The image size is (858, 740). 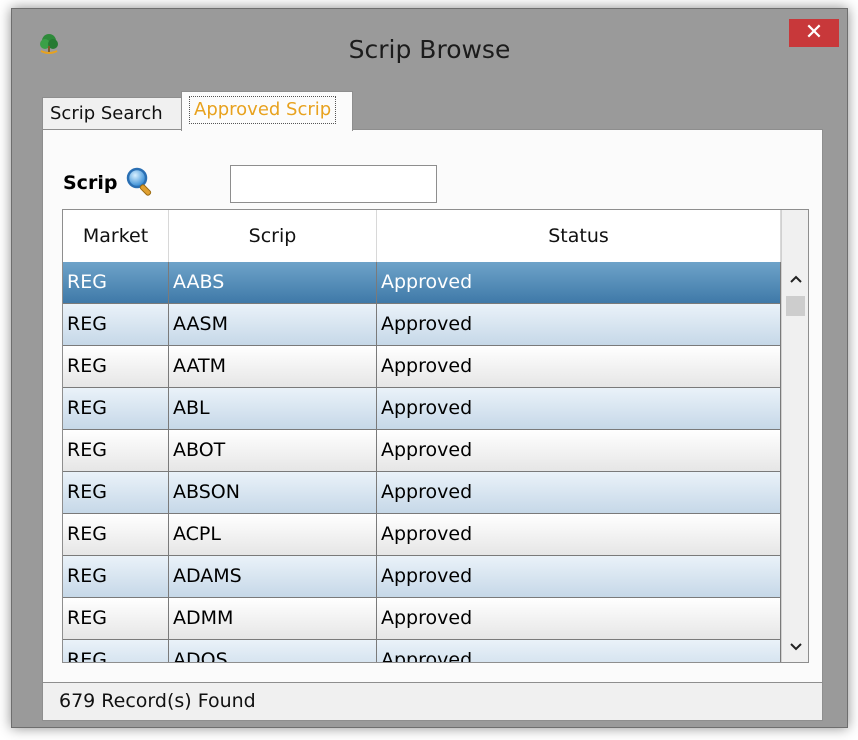 I want to click on table-row: REG ABL Approved, so click(x=422, y=409).